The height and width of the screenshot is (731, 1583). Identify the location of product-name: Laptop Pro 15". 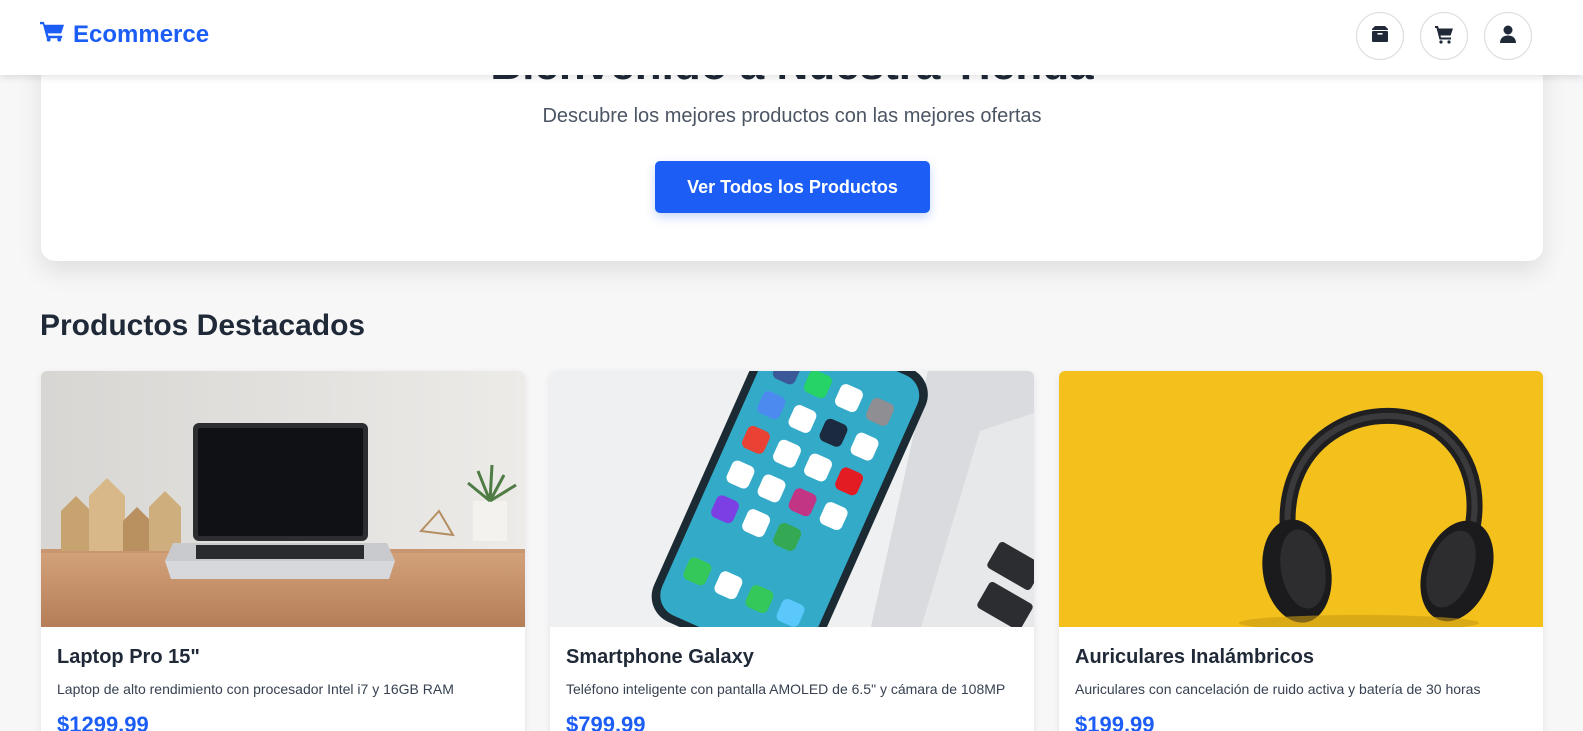
(128, 657).